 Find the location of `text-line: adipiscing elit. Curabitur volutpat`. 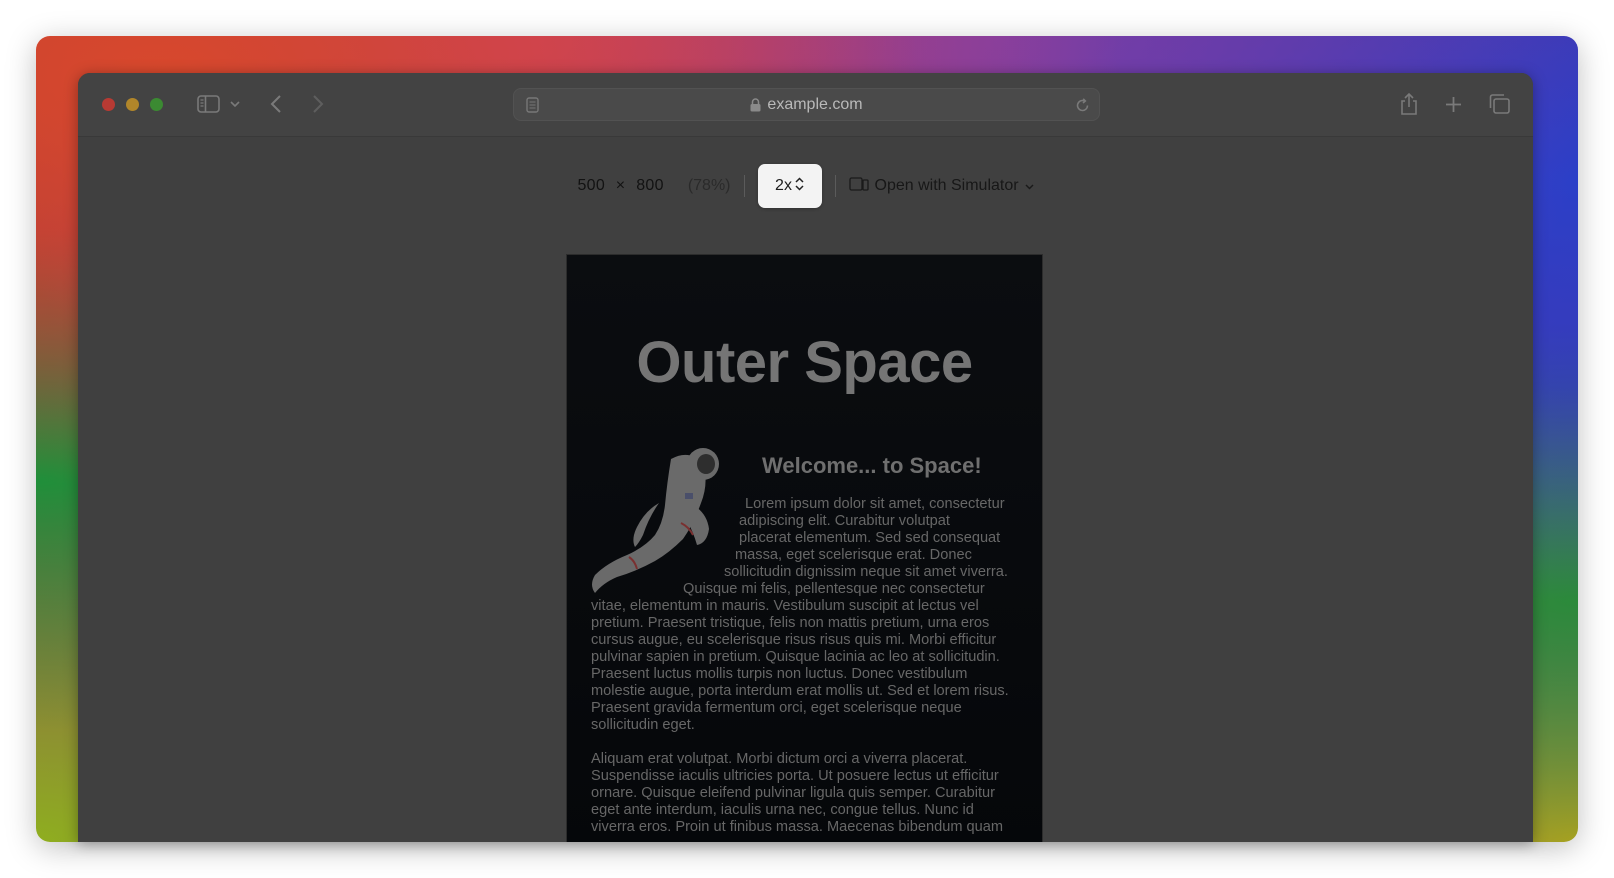

text-line: adipiscing elit. Curabitur volutpat is located at coordinates (844, 521).